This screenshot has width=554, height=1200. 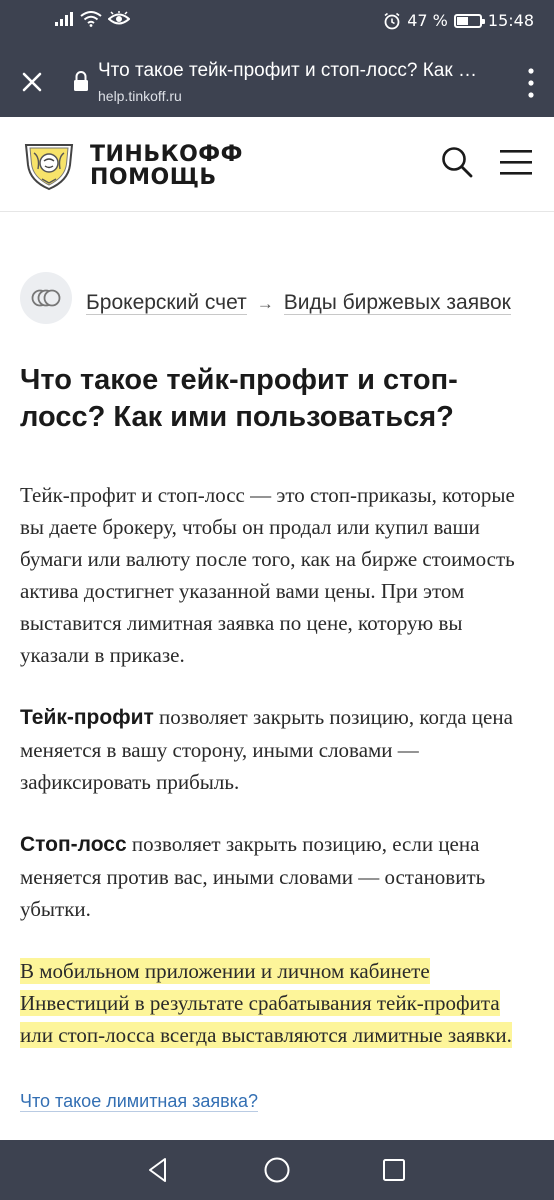 What do you see at coordinates (46, 298) in the screenshot?
I see `coins-icon` at bounding box center [46, 298].